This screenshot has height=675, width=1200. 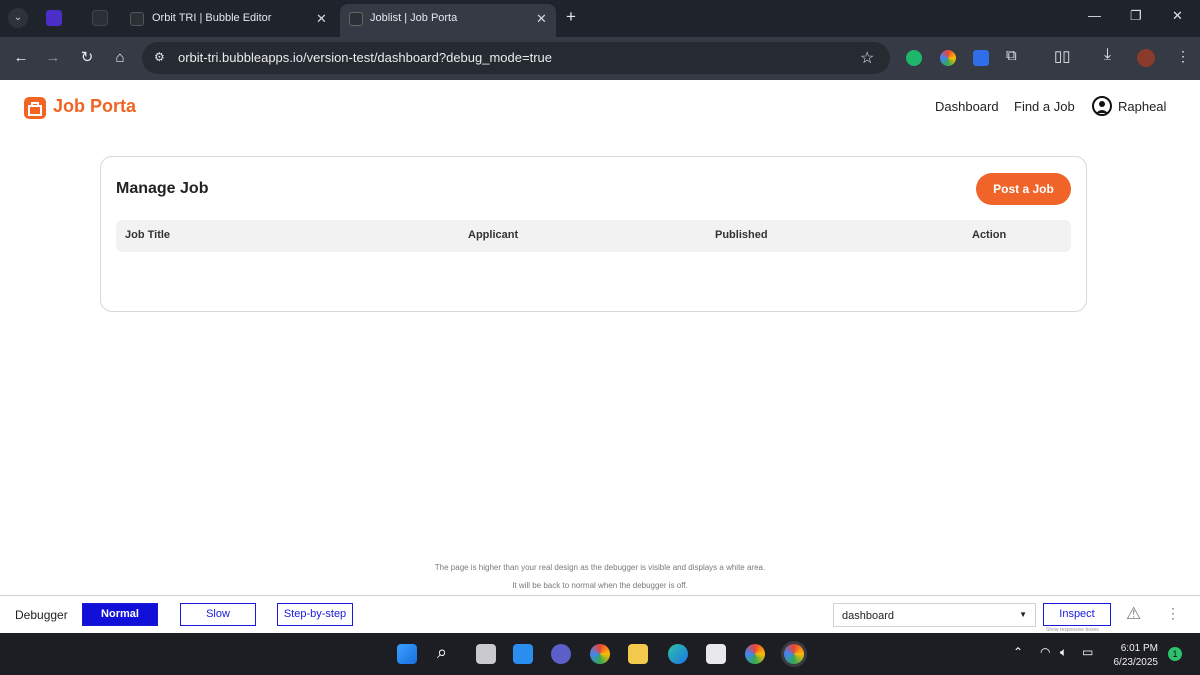 I want to click on user-icon, so click(x=1102, y=106).